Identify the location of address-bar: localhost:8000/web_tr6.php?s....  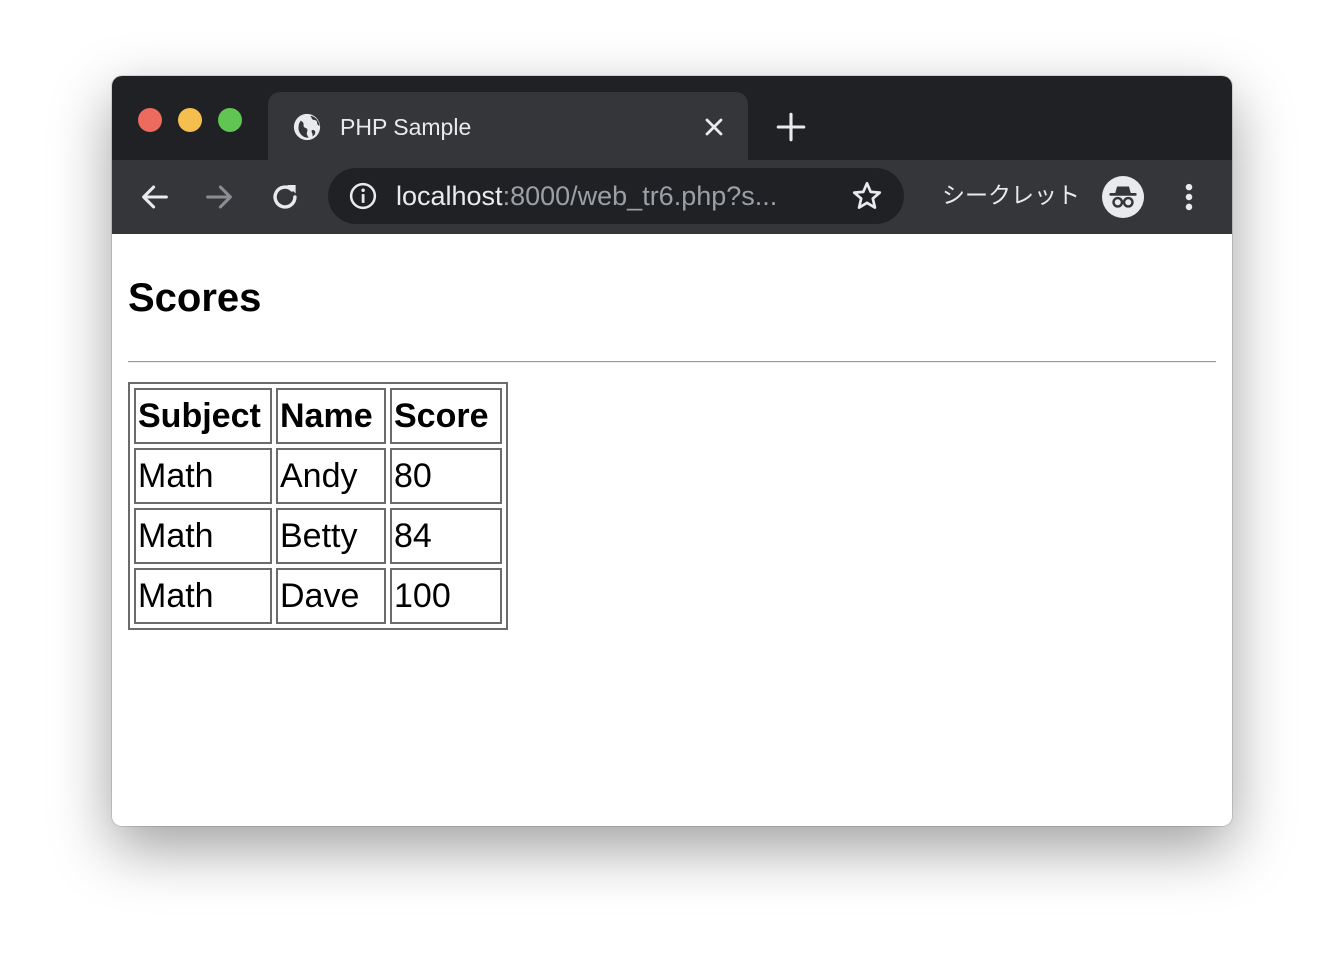
(616, 196).